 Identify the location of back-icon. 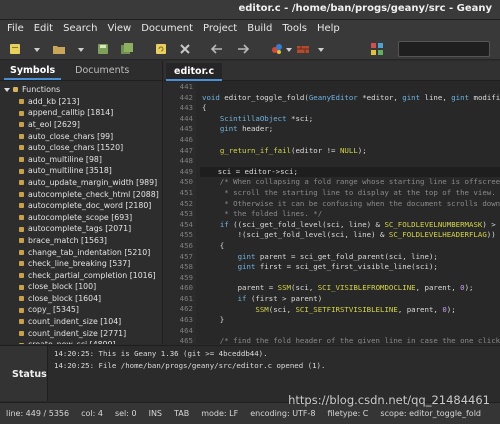
(217, 49).